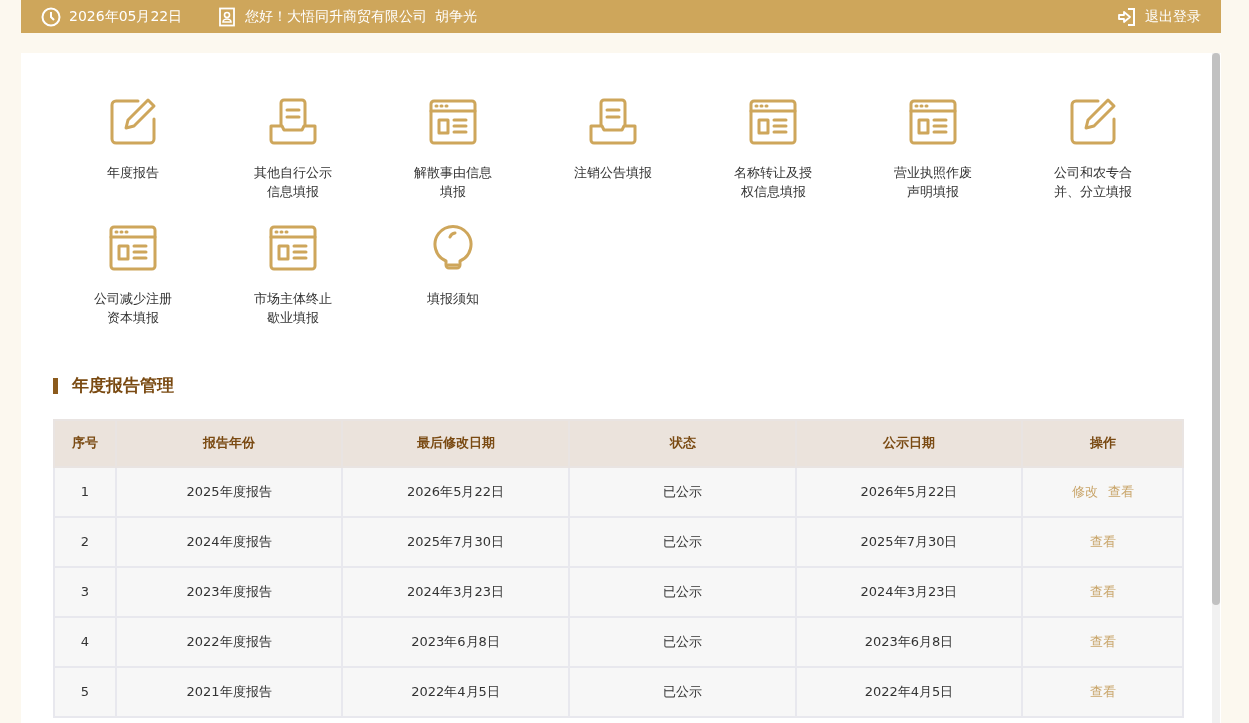 The height and width of the screenshot is (723, 1249). What do you see at coordinates (229, 591) in the screenshot?
I see `table-cell: 2023年度报告` at bounding box center [229, 591].